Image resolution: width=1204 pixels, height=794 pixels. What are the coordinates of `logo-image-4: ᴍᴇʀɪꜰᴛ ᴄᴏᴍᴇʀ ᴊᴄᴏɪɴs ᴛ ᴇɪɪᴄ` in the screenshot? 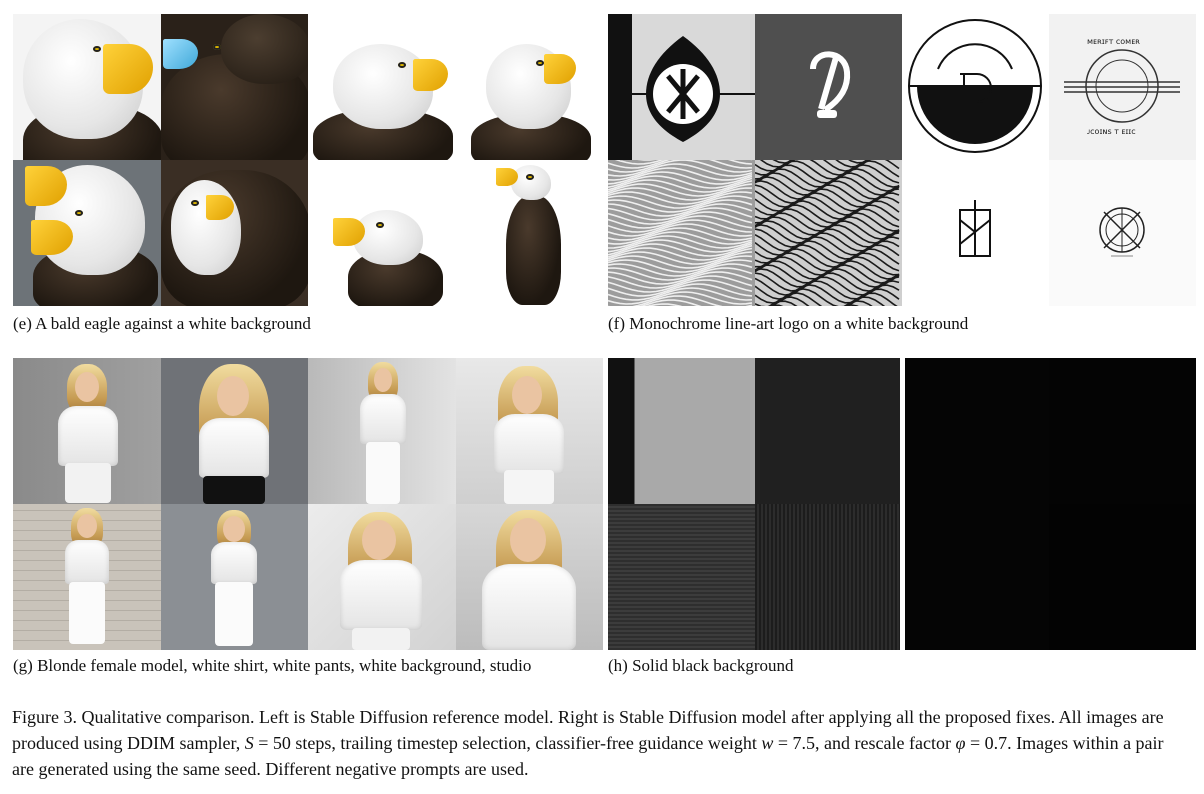 It's located at (1122, 87).